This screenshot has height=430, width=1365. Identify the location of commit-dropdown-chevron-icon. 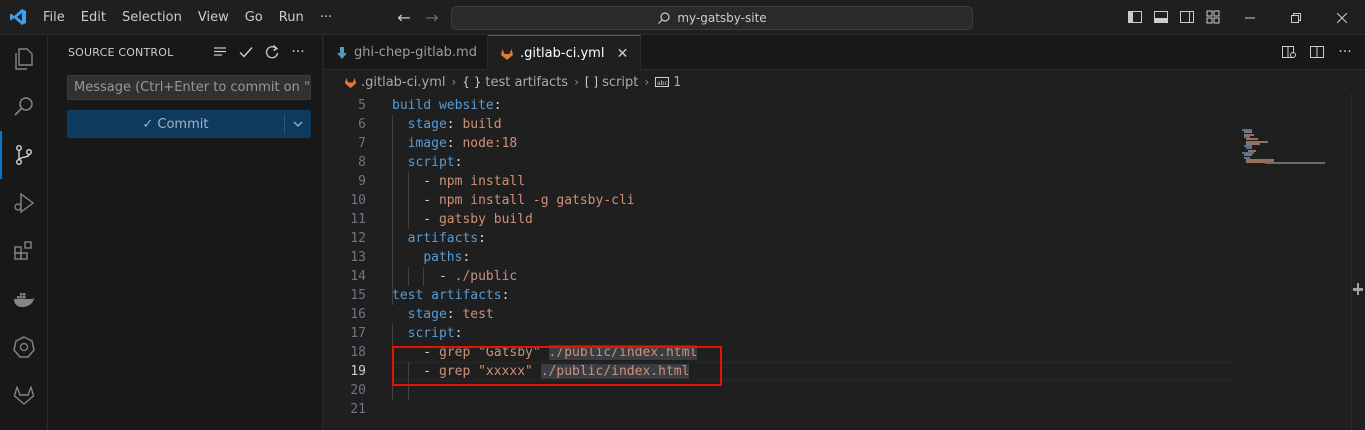
(298, 124).